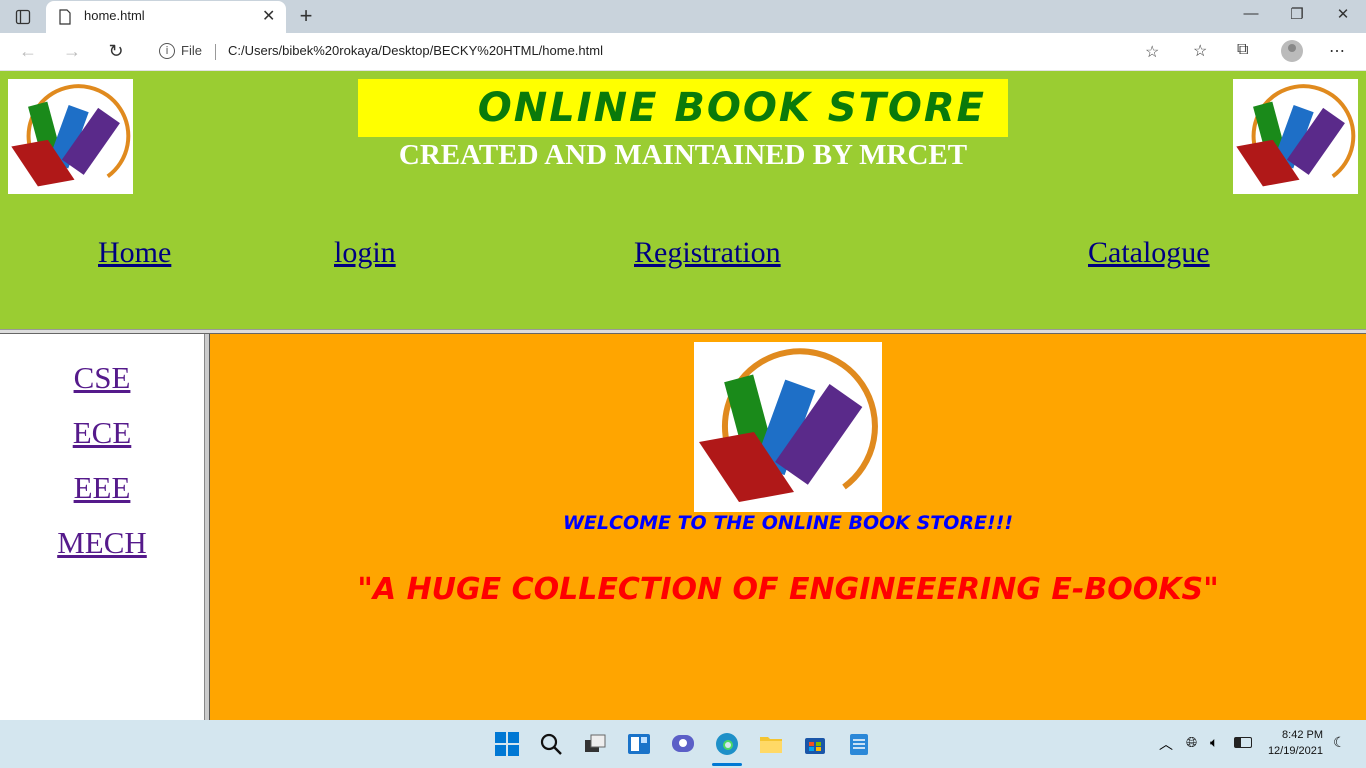 The image size is (1366, 768). I want to click on book-logo-left, so click(70, 136).